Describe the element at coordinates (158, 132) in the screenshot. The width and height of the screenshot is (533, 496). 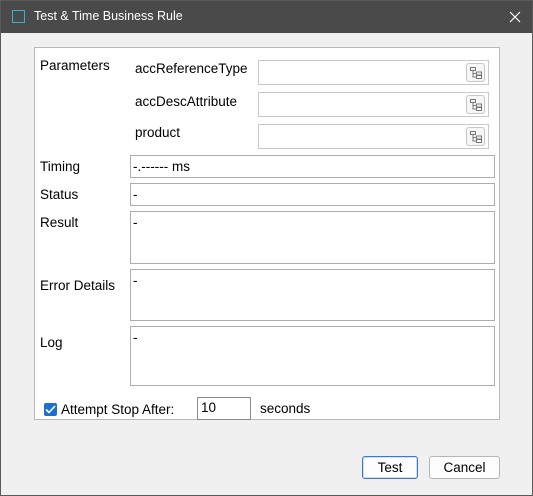
I see `param-label-product: product` at that location.